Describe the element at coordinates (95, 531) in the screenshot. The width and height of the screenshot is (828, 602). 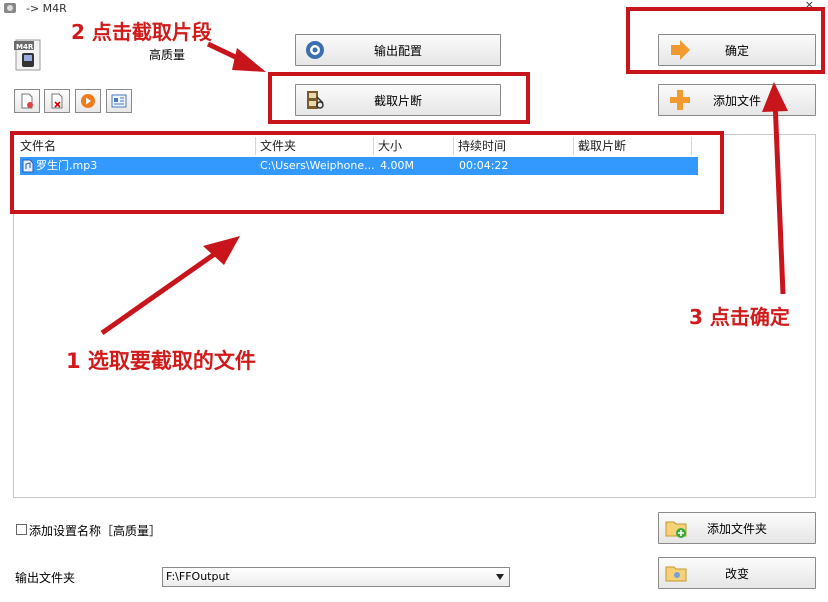
I see `add-setting-name-label: 添加设置名称［高质量］` at that location.